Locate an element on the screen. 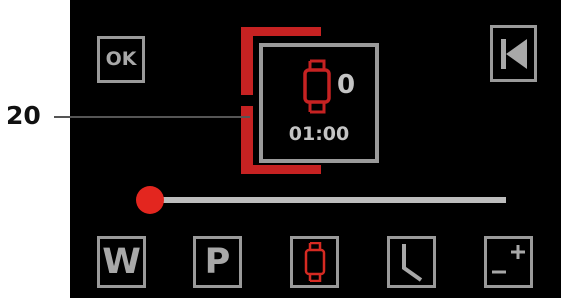 Image resolution: width=561 pixels, height=298 pixels. mode-button-p: P is located at coordinates (217, 262).